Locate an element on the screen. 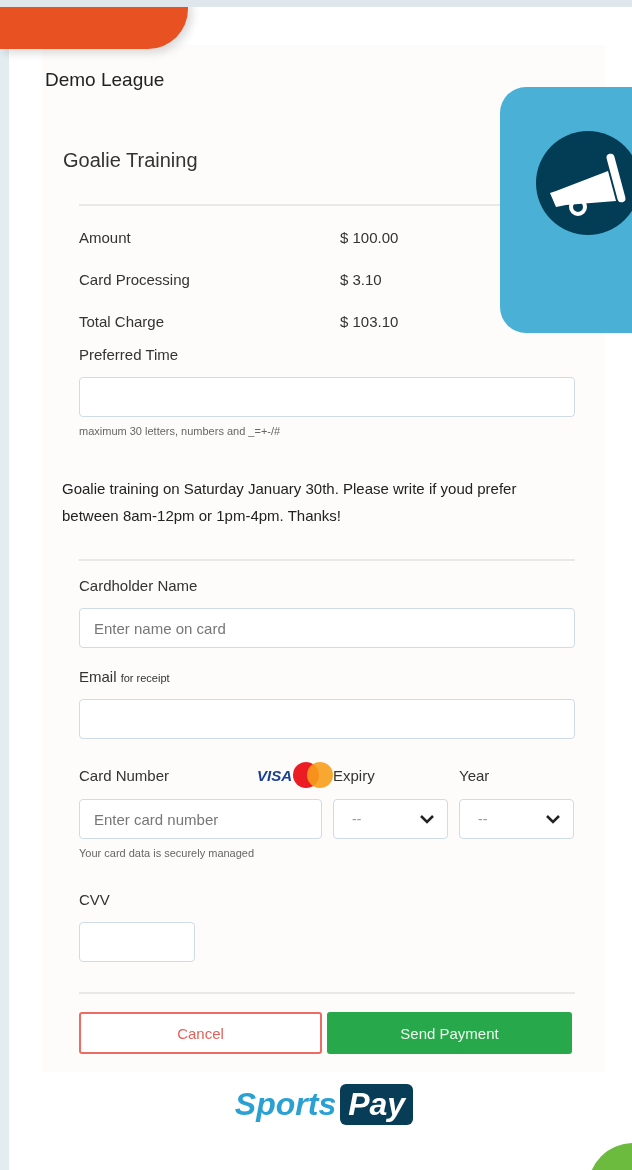 This screenshot has width=632, height=1170. send-payment-button: Send Payment is located at coordinates (449, 1033).